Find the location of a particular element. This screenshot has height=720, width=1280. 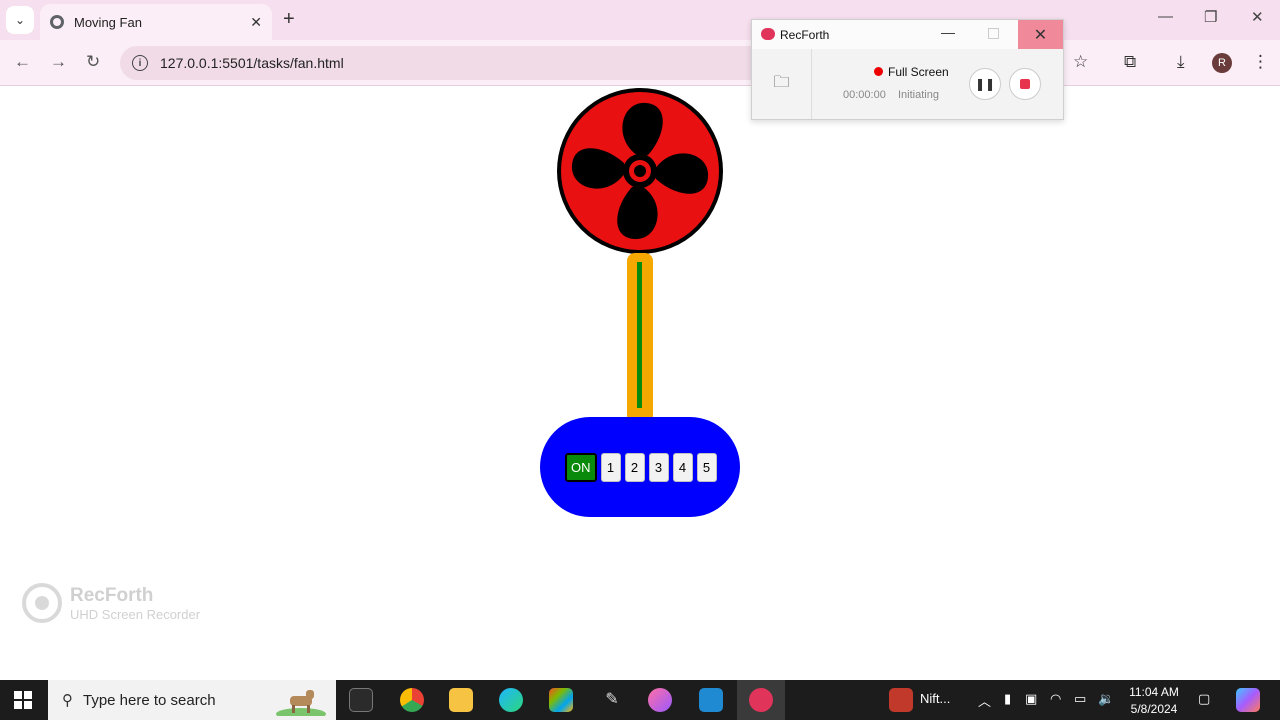

recorder-minimize-button: — is located at coordinates (948, 32).